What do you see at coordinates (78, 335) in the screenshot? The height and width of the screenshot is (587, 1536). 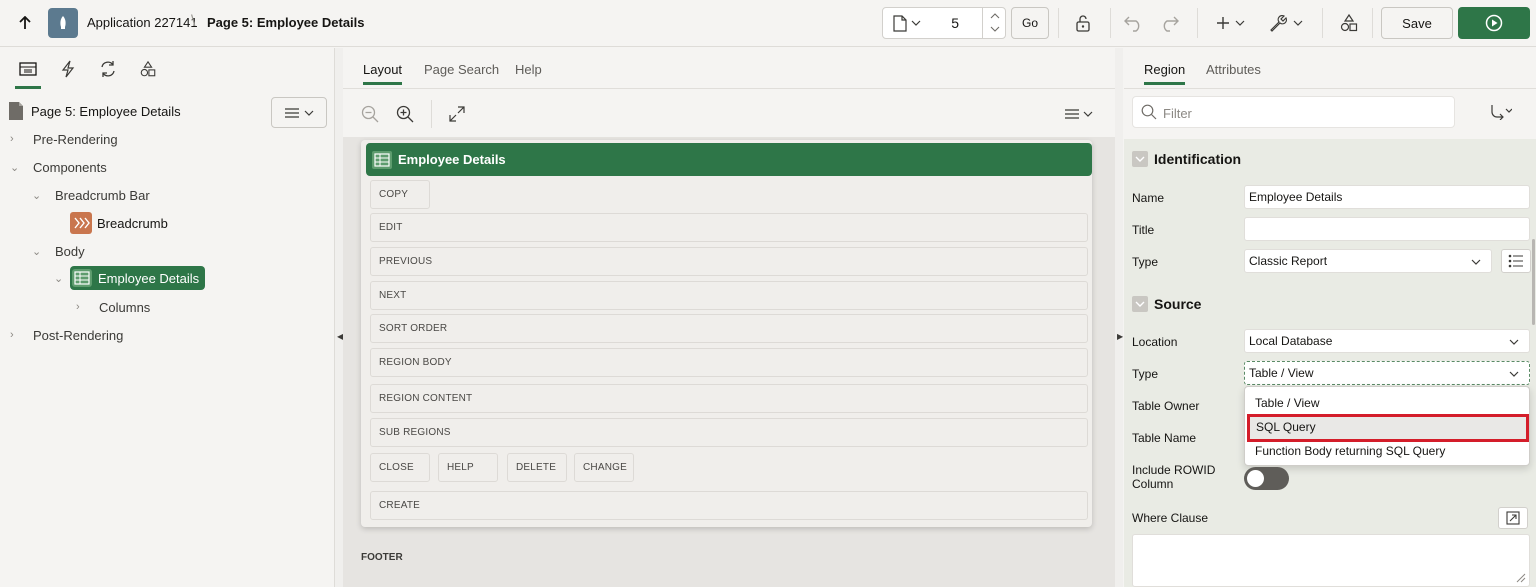 I see `tree-node-label: Post-Rendering` at bounding box center [78, 335].